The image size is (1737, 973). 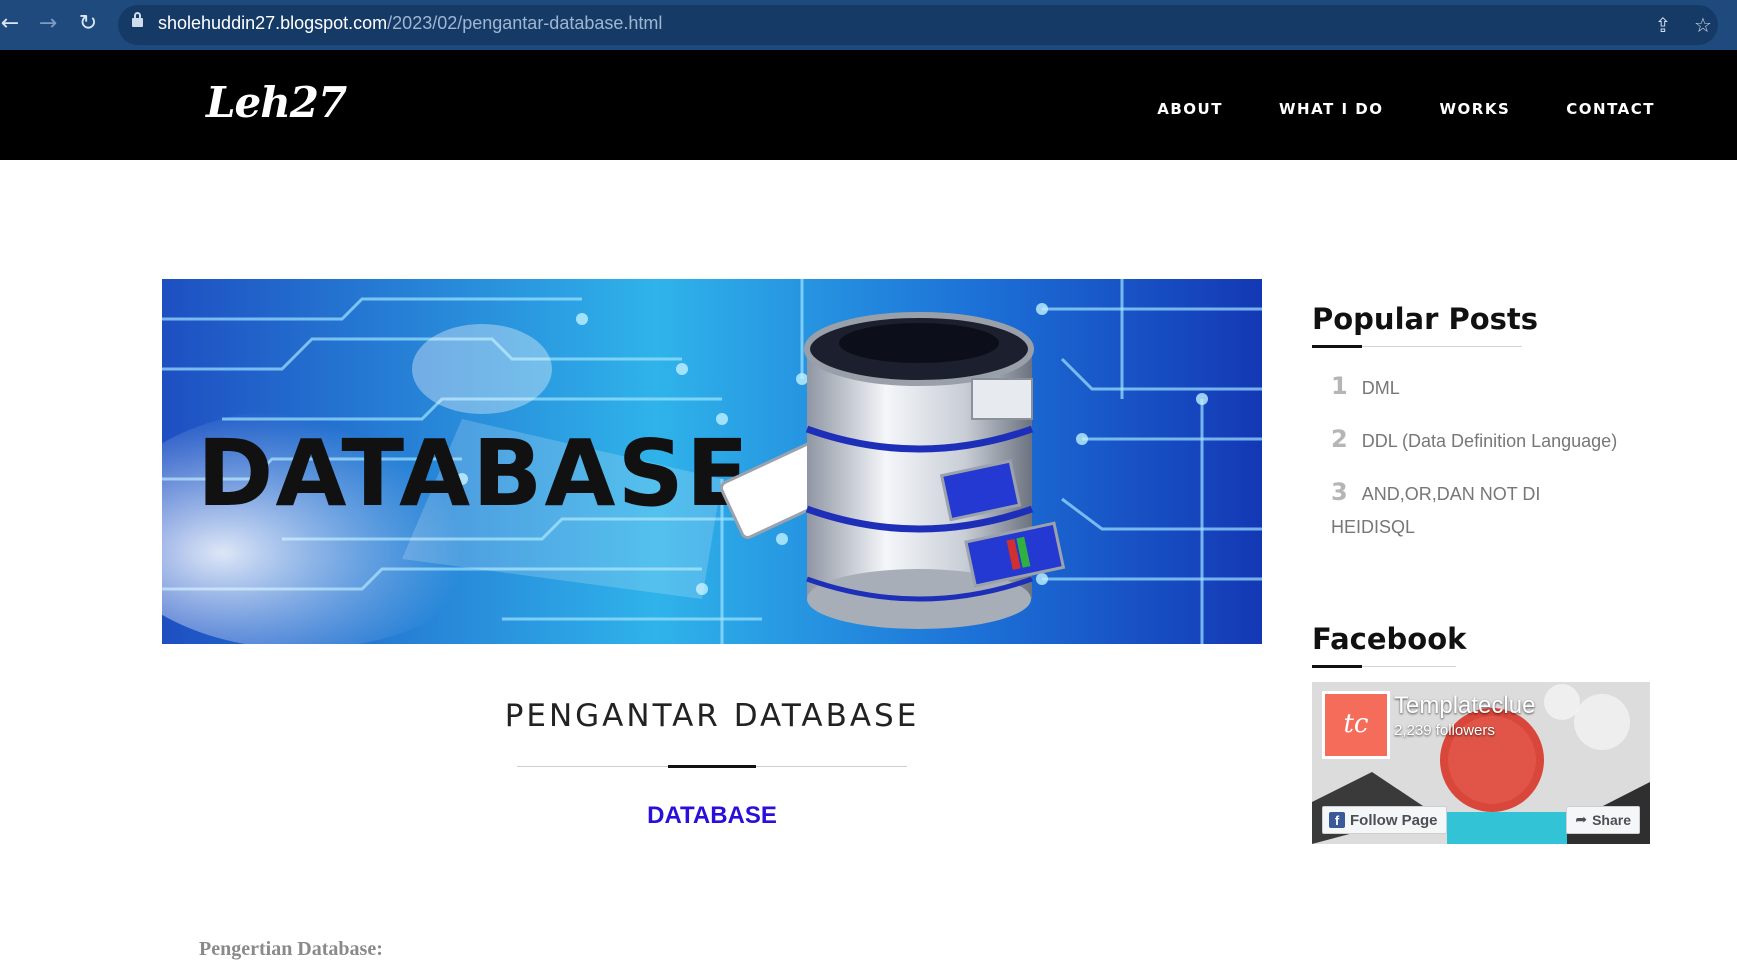 I want to click on title-divider-accent, so click(x=712, y=766).